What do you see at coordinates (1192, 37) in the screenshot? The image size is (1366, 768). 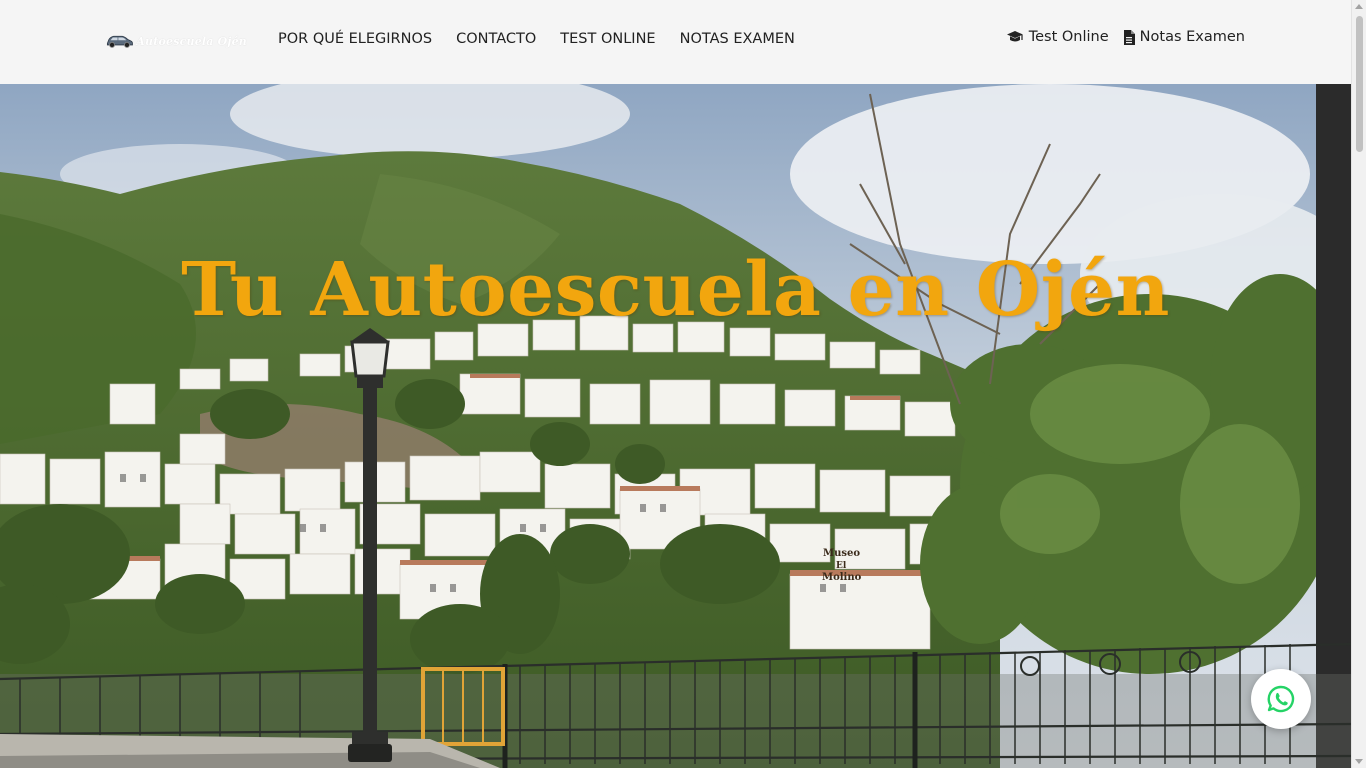 I see `notas-examen-link-label: Notas Examen` at bounding box center [1192, 37].